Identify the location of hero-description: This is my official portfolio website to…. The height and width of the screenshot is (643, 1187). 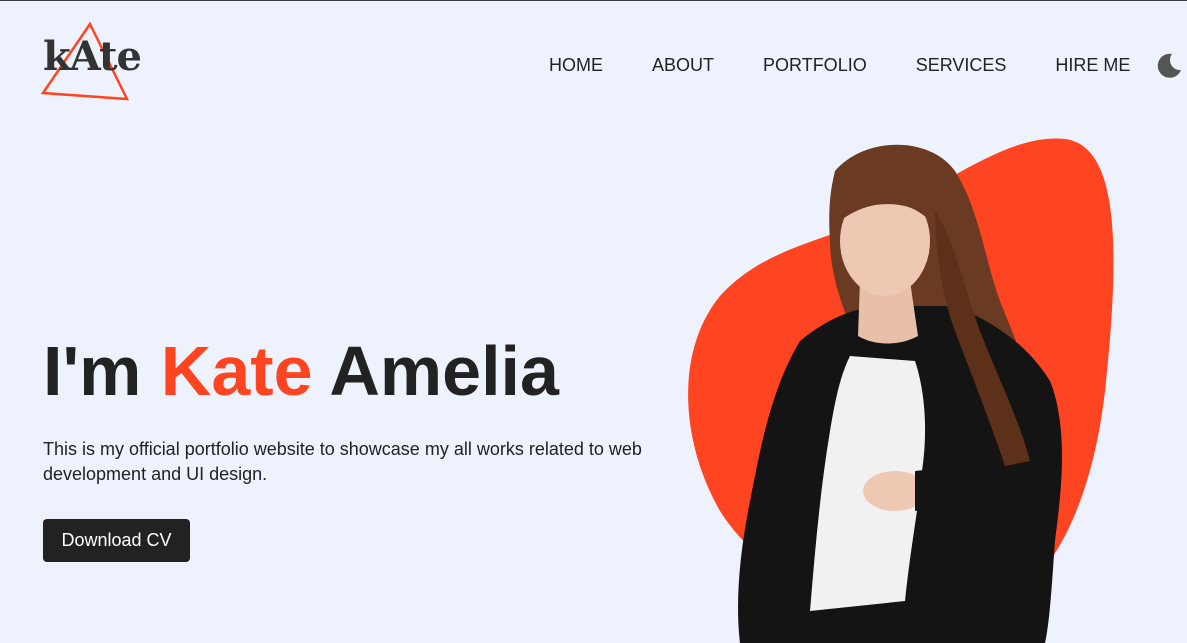
(342, 461).